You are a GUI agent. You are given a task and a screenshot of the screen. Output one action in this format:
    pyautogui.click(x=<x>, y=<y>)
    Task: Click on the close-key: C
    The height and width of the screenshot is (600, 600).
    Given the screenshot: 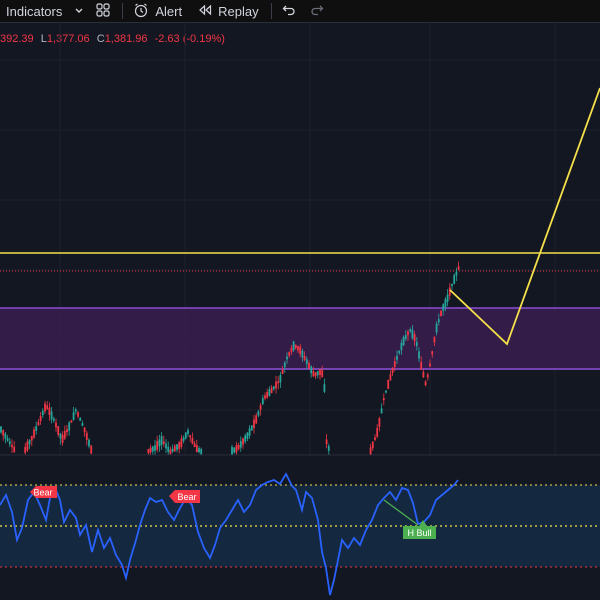 What is the action you would take?
    pyautogui.click(x=100, y=39)
    